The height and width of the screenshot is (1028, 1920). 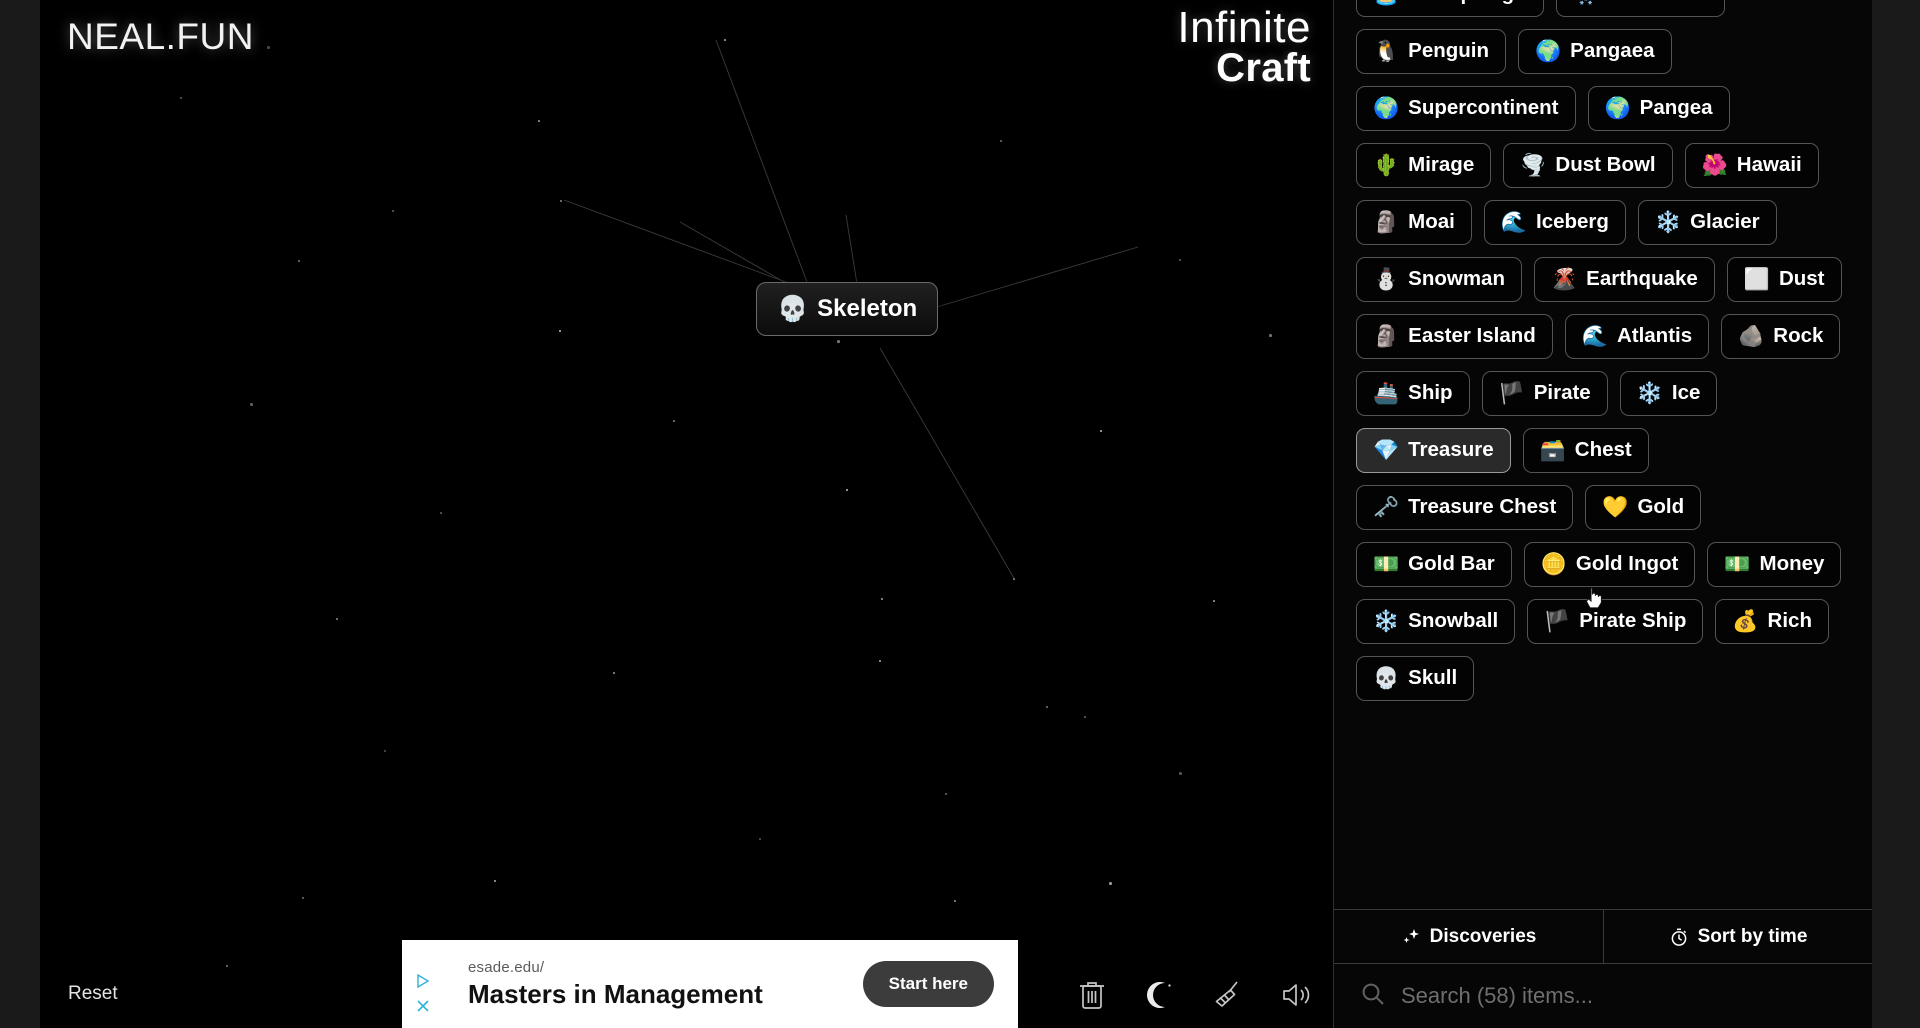 I want to click on item-chip: 💰 Rich, so click(x=1772, y=621).